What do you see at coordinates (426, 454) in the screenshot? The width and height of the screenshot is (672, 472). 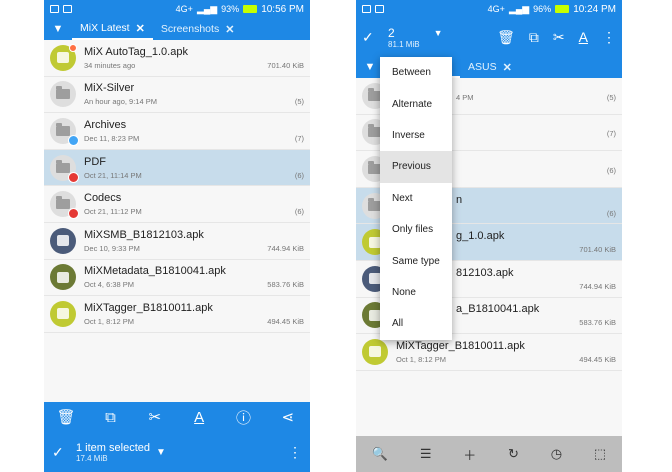 I see `list-view-icon: ☰` at bounding box center [426, 454].